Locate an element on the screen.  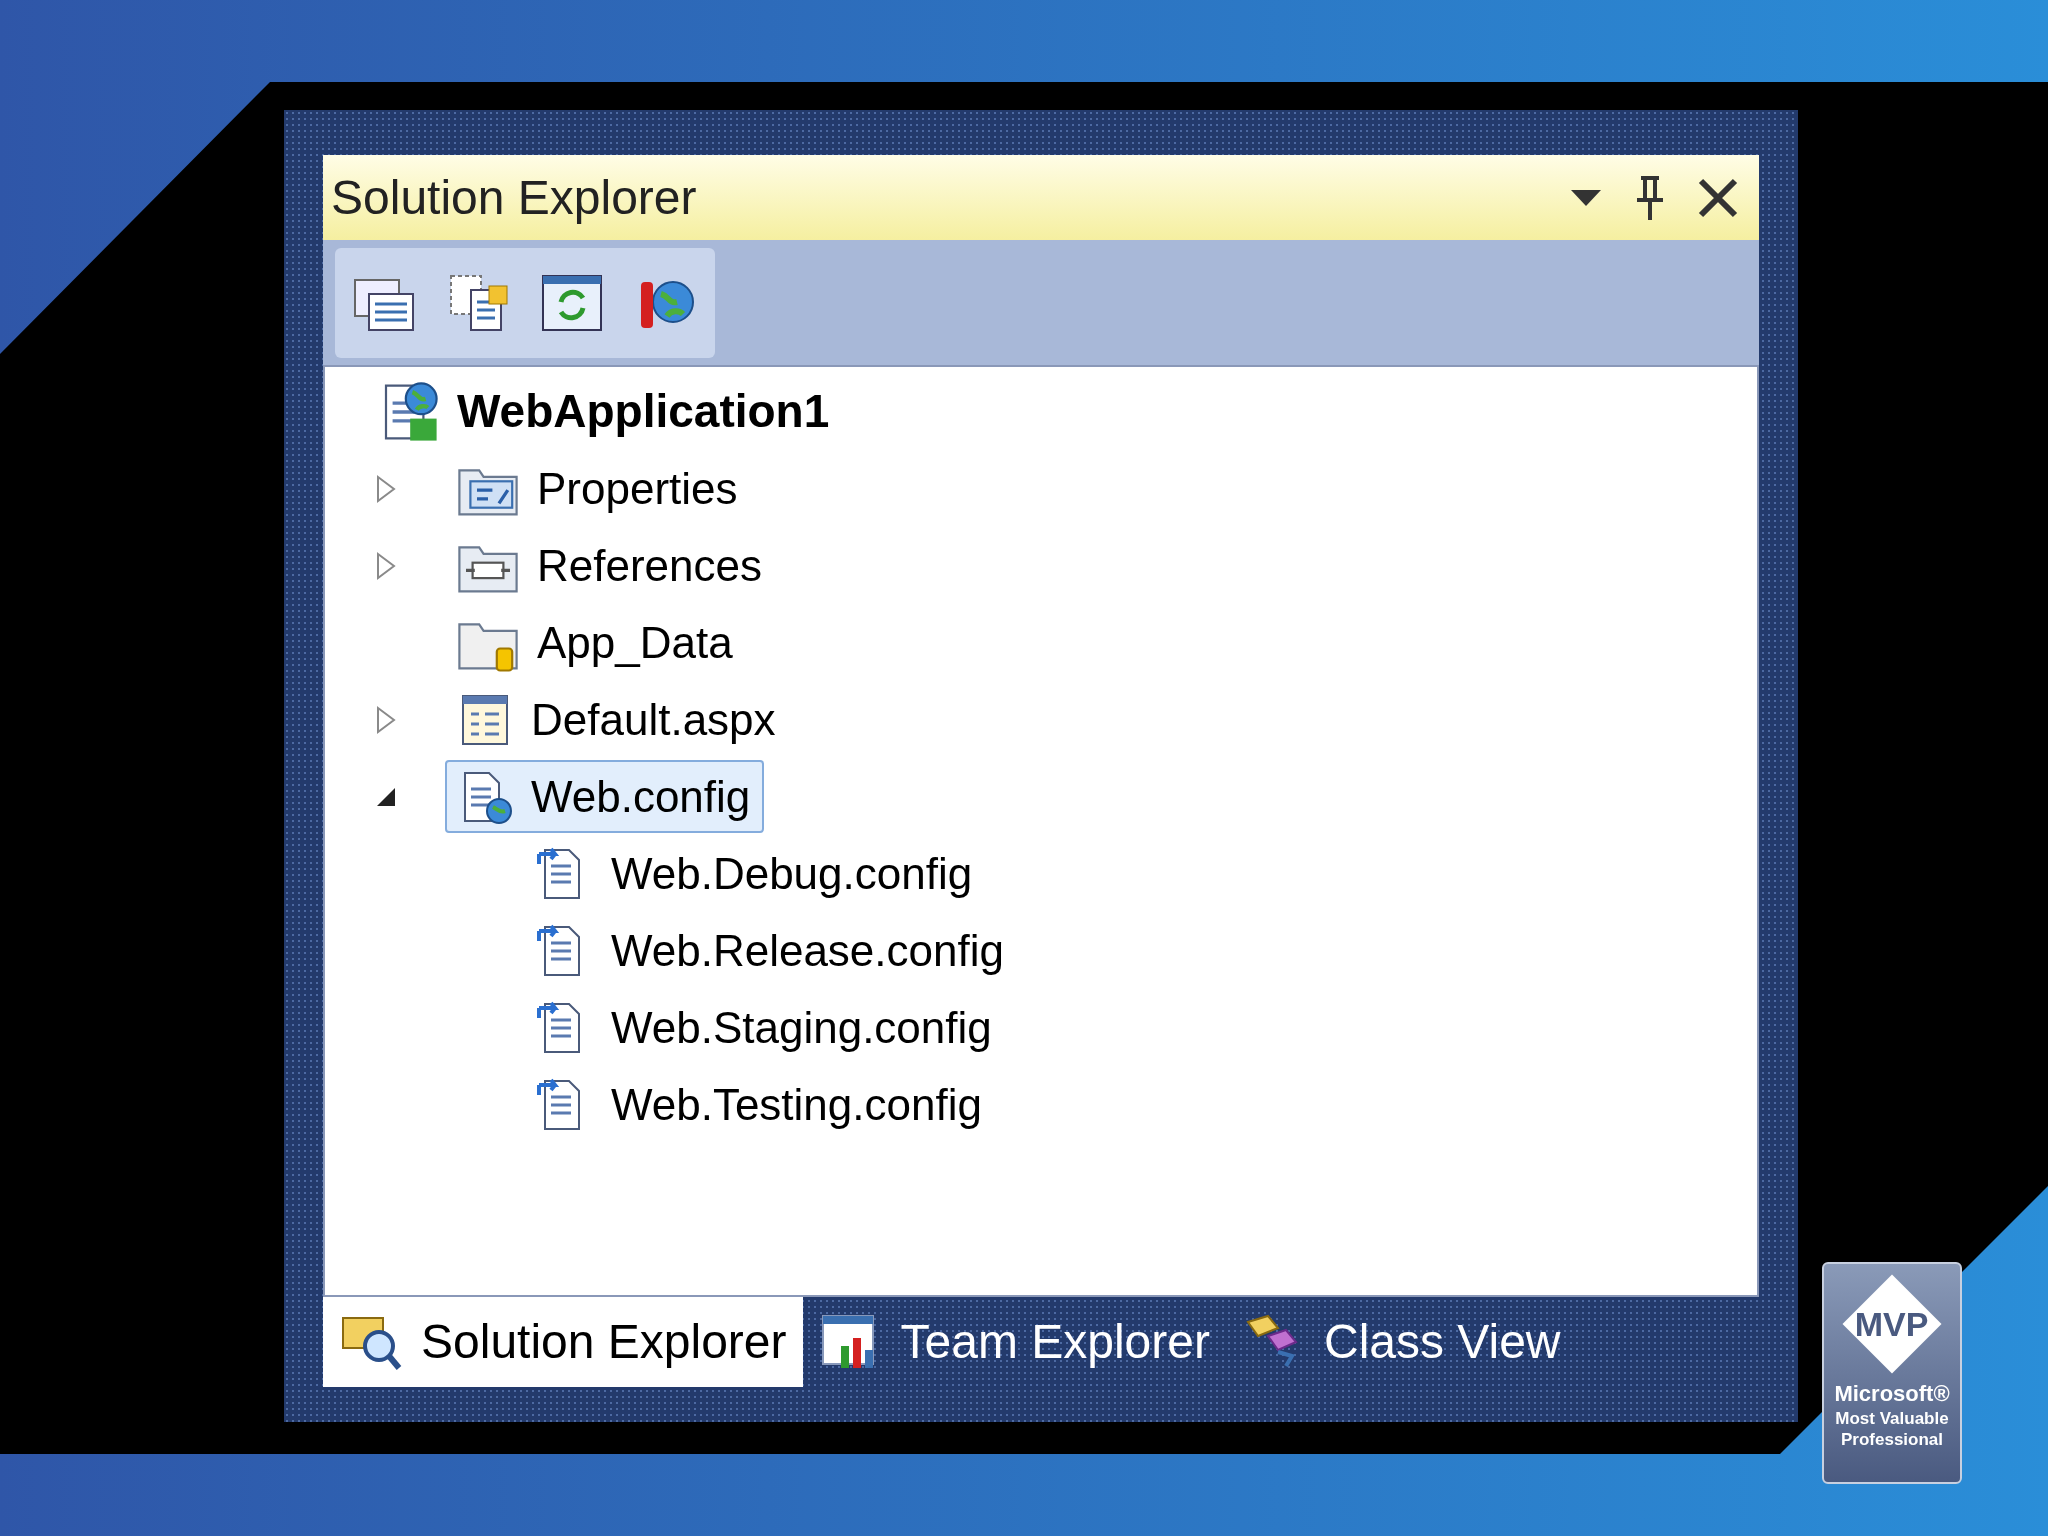
tree-item: WebApplication1 is located at coordinates (604, 411).